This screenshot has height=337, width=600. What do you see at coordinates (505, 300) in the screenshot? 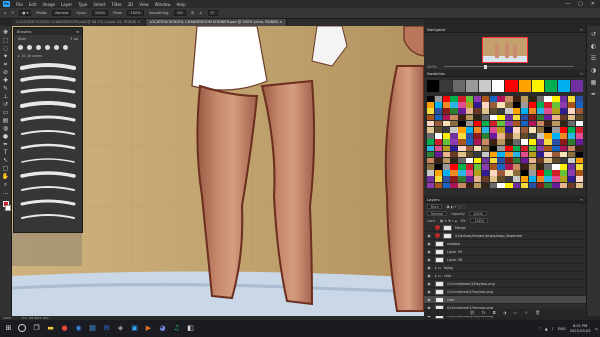
I see `layer-row: ◉ char` at bounding box center [505, 300].